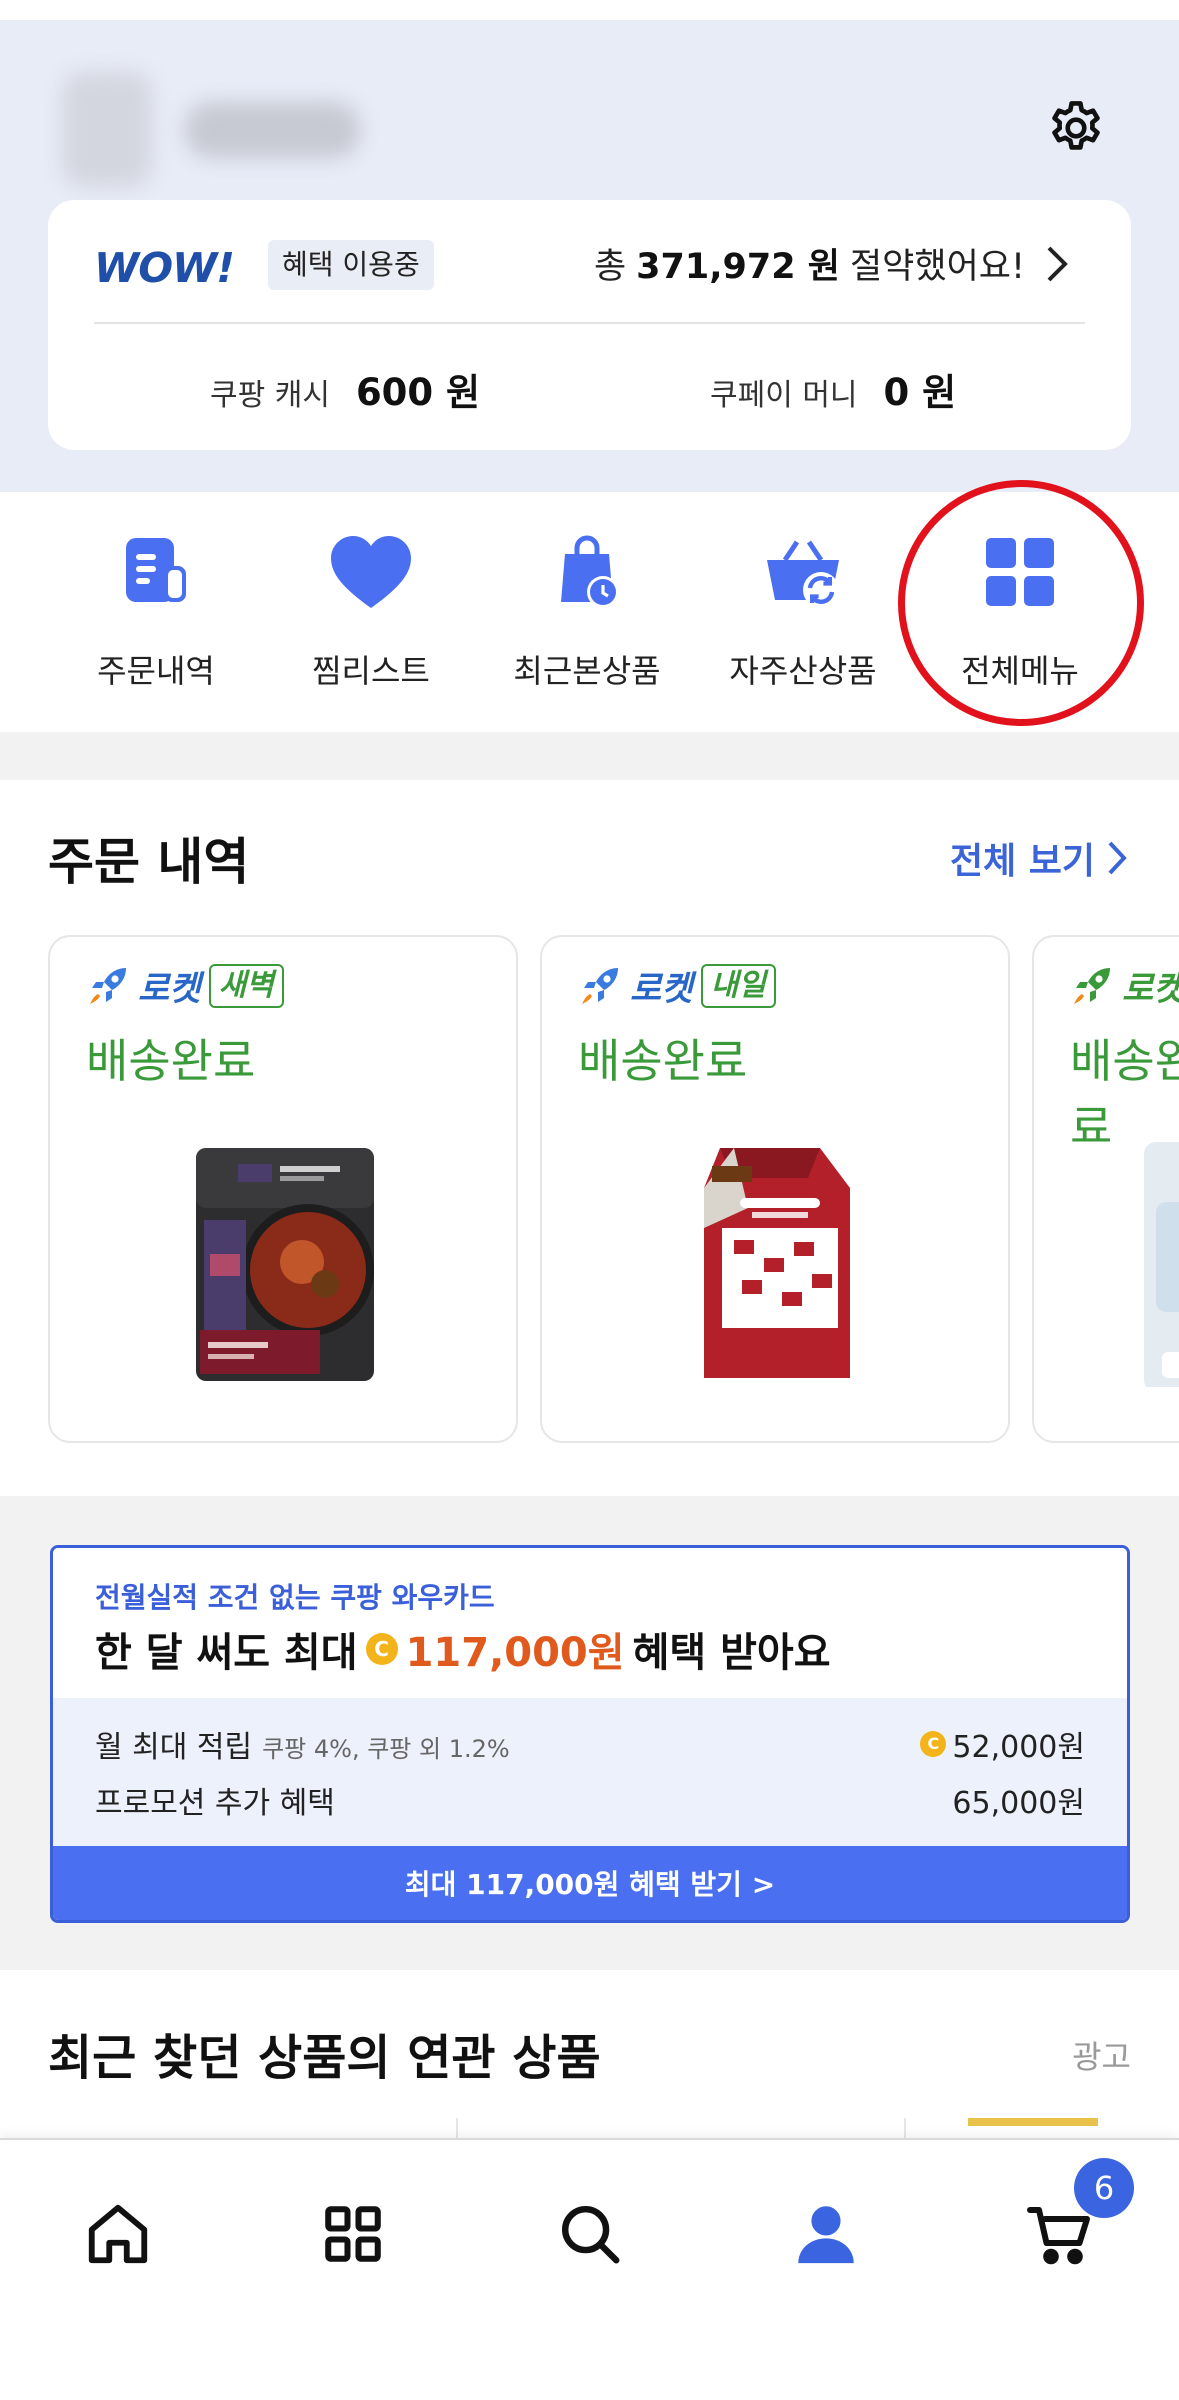 The width and height of the screenshot is (1179, 2400). I want to click on nav-category, so click(353, 2234).